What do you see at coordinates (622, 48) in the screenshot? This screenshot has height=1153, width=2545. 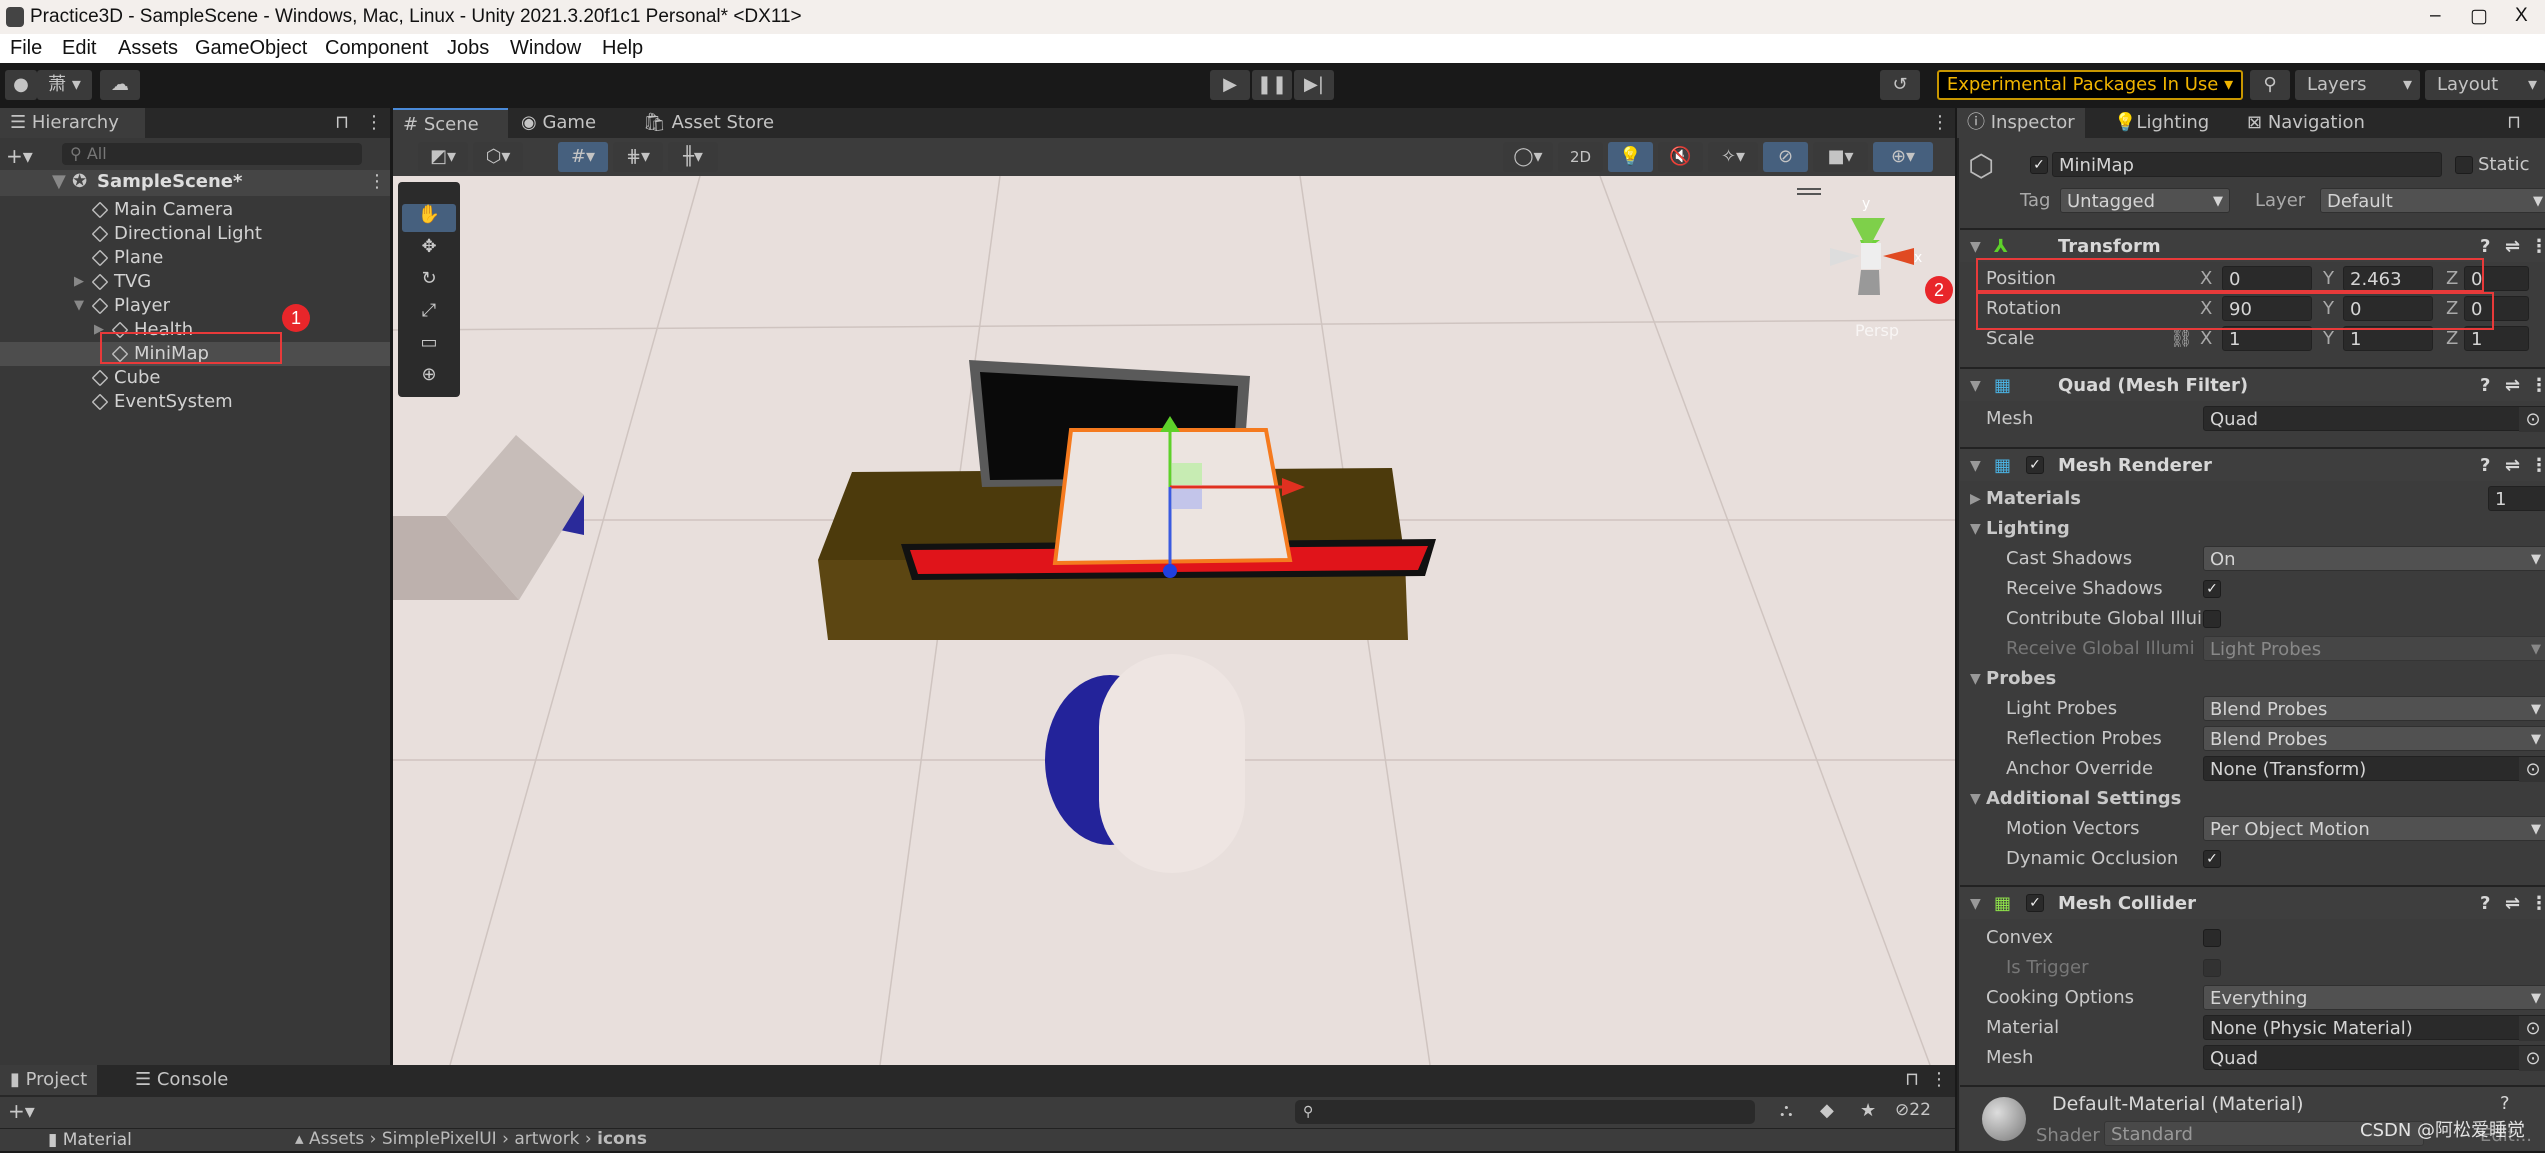 I see `menu-help: Help` at bounding box center [622, 48].